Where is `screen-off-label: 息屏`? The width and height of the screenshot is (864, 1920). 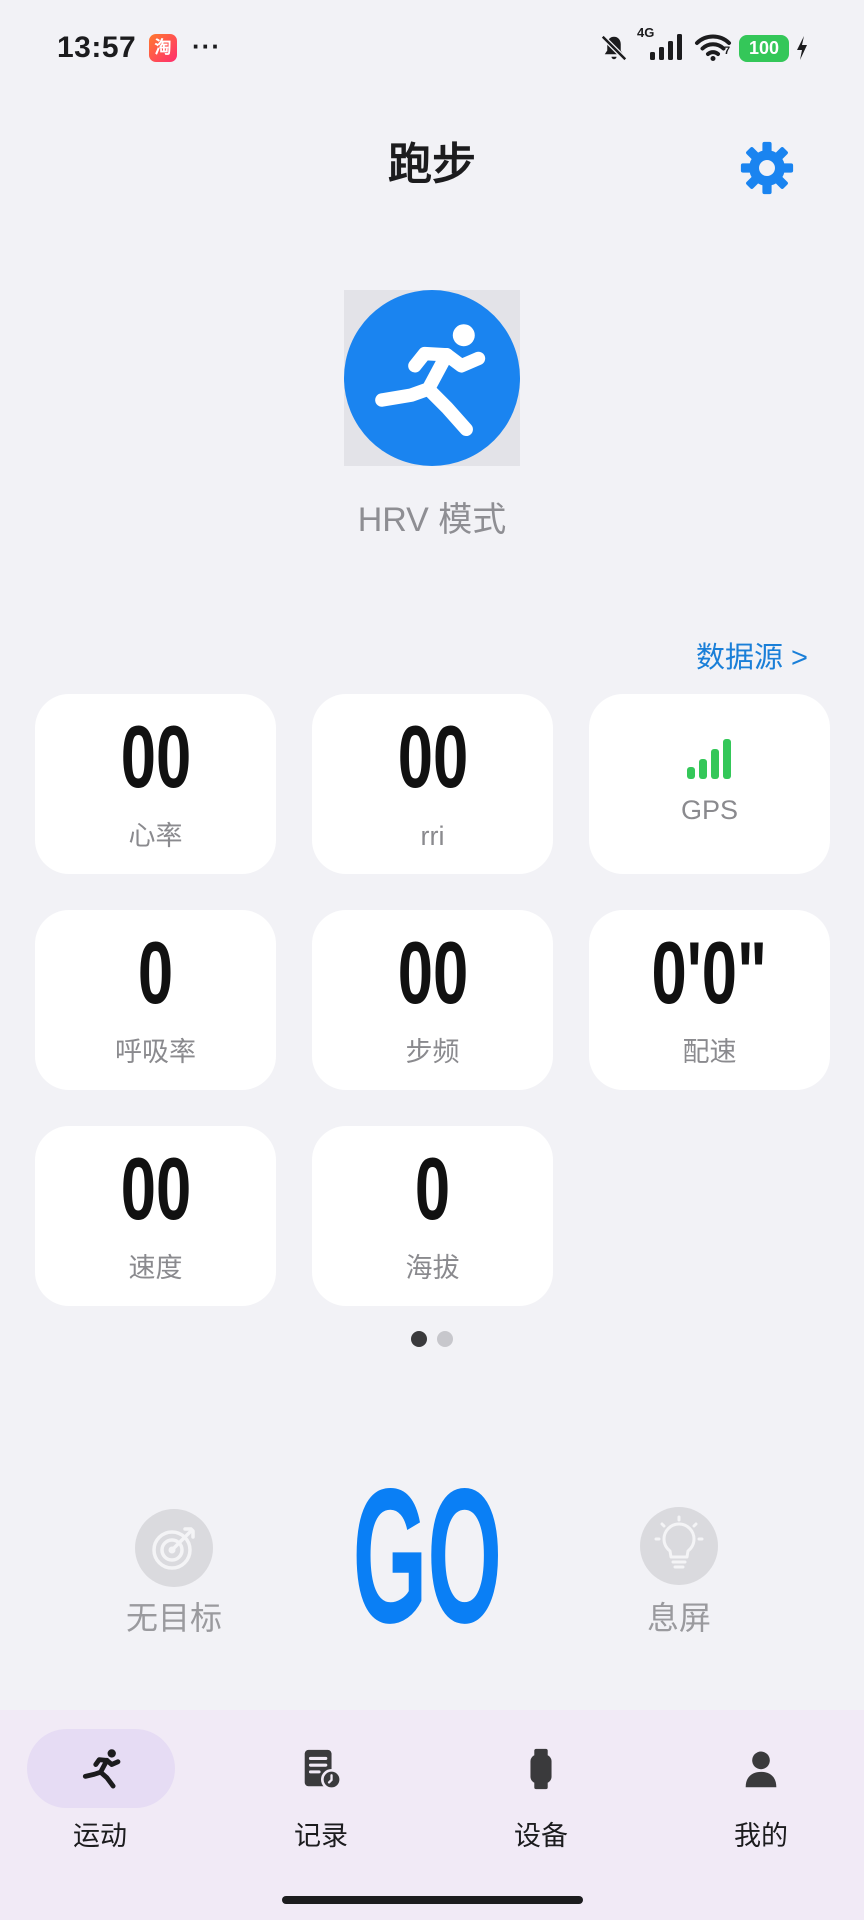 screen-off-label: 息屏 is located at coordinates (678, 1618).